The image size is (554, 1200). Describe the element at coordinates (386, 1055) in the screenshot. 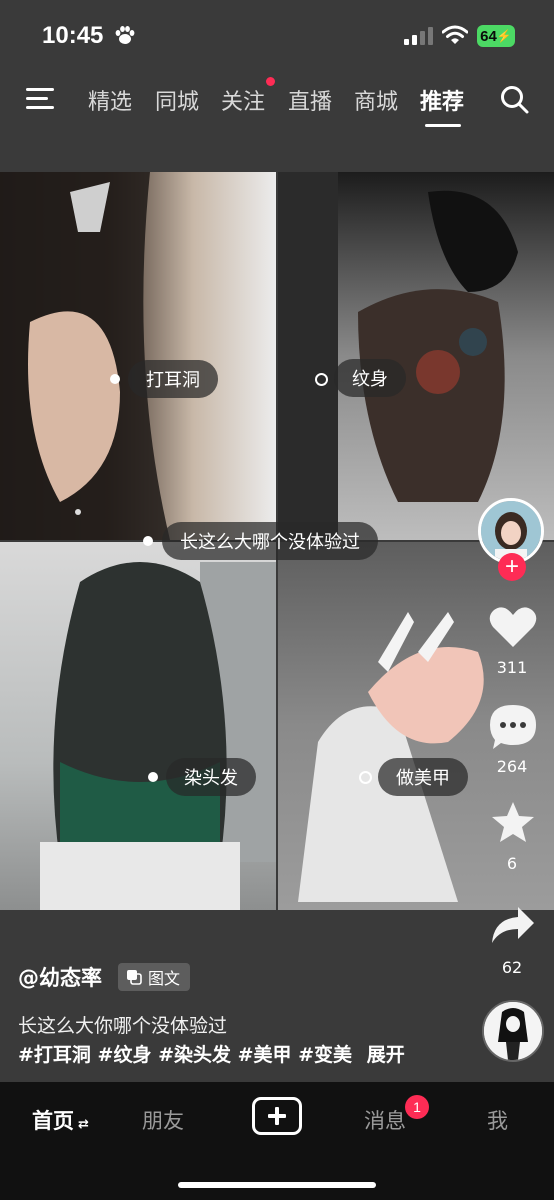

I see `expand-button: 展开` at that location.